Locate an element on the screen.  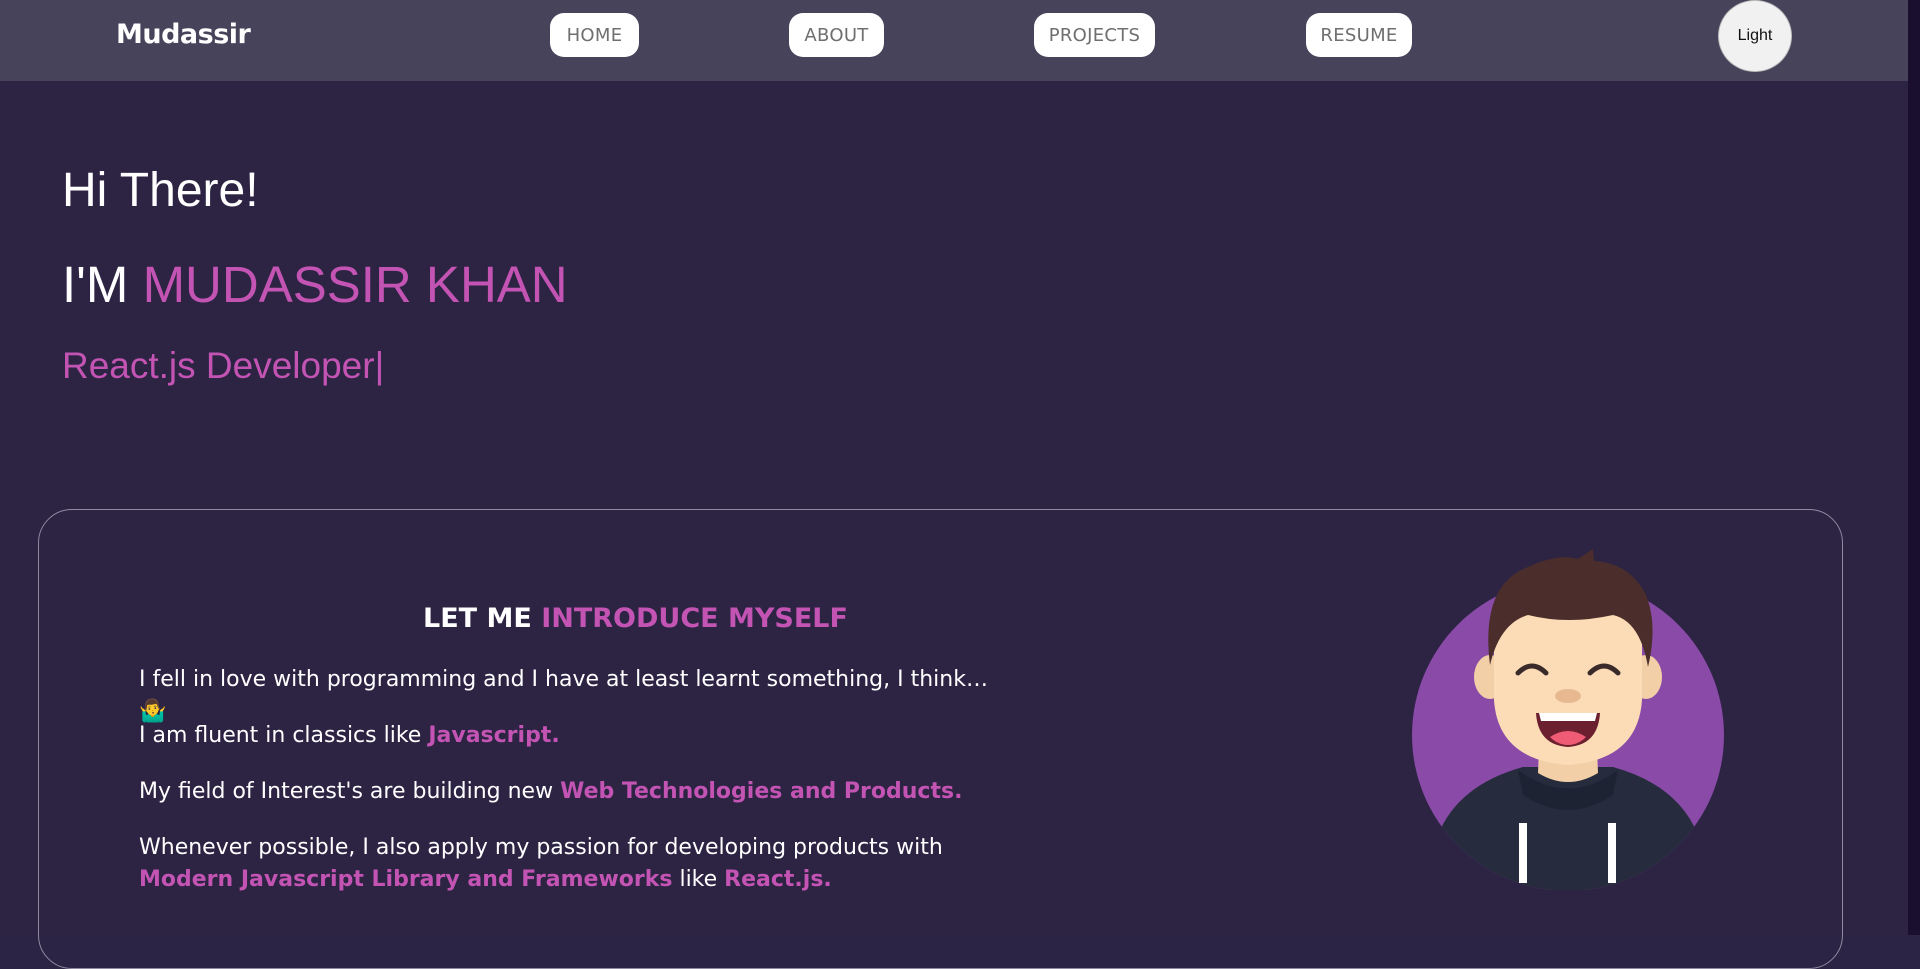
intro-paragraph-2: I am fluent in classics like Javascript. is located at coordinates (579, 736).